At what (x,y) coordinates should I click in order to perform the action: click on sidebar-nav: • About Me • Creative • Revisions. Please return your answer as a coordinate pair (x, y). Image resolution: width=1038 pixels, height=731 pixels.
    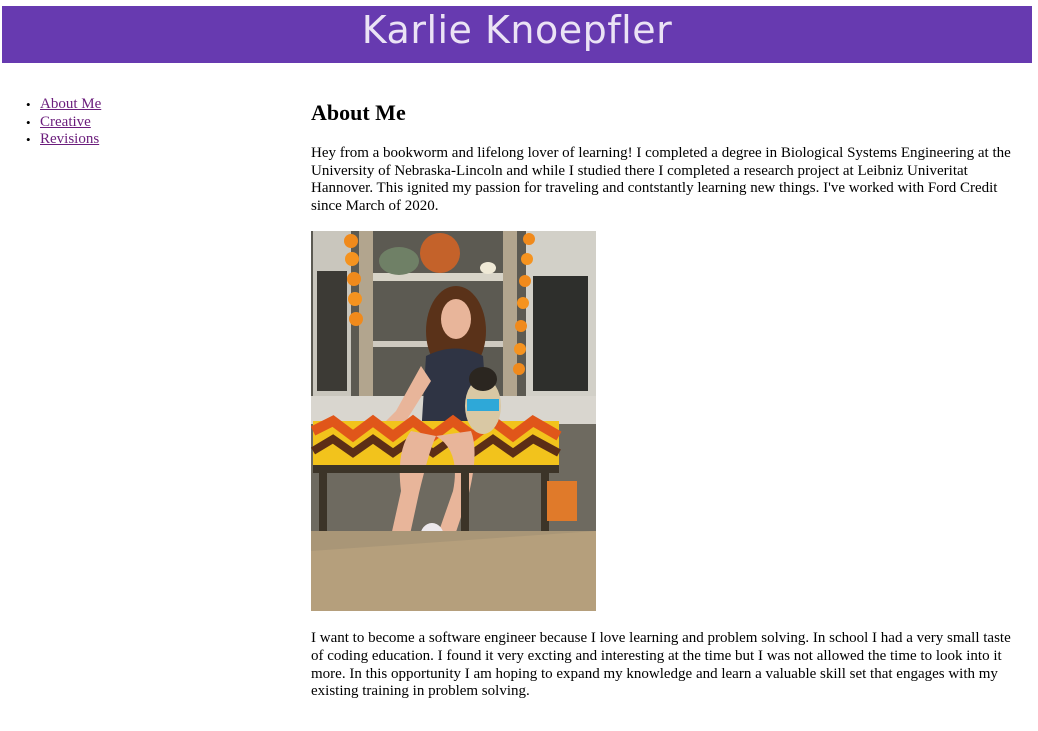
    Looking at the image, I should click on (142, 122).